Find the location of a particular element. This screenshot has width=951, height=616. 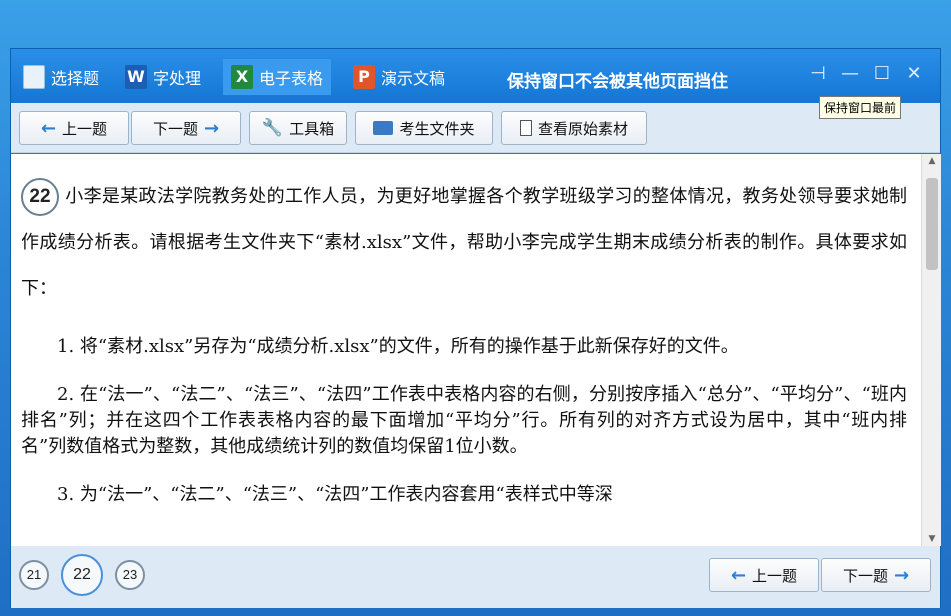

wrench-icon: 🔧 is located at coordinates (272, 128).